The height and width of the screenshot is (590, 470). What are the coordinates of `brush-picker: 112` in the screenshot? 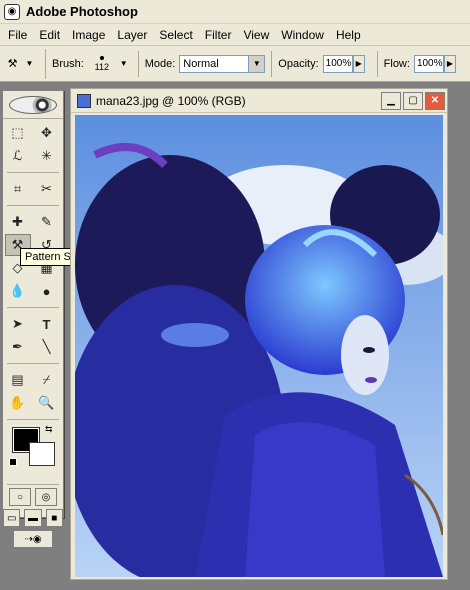 It's located at (102, 64).